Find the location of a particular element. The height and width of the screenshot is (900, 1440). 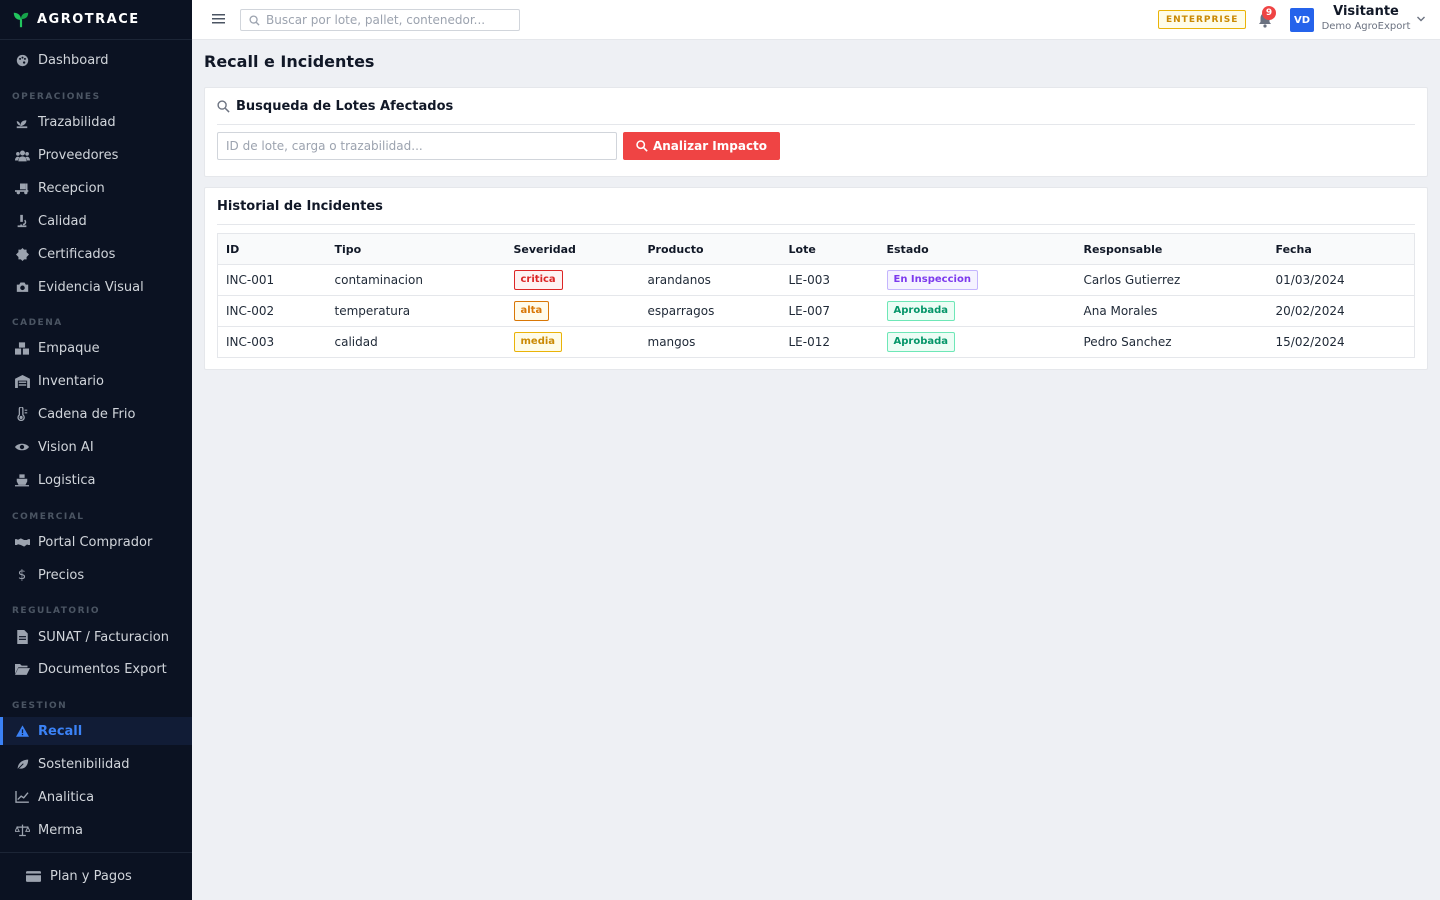

ship-icon is located at coordinates (22, 480).